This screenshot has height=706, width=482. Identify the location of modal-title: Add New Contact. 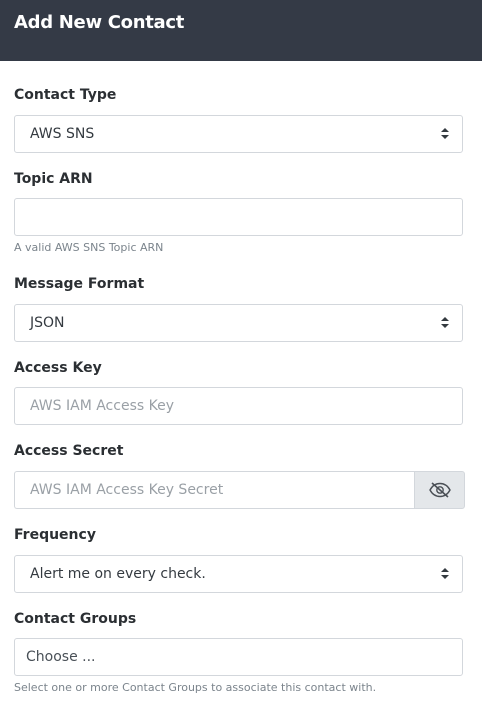
(99, 22).